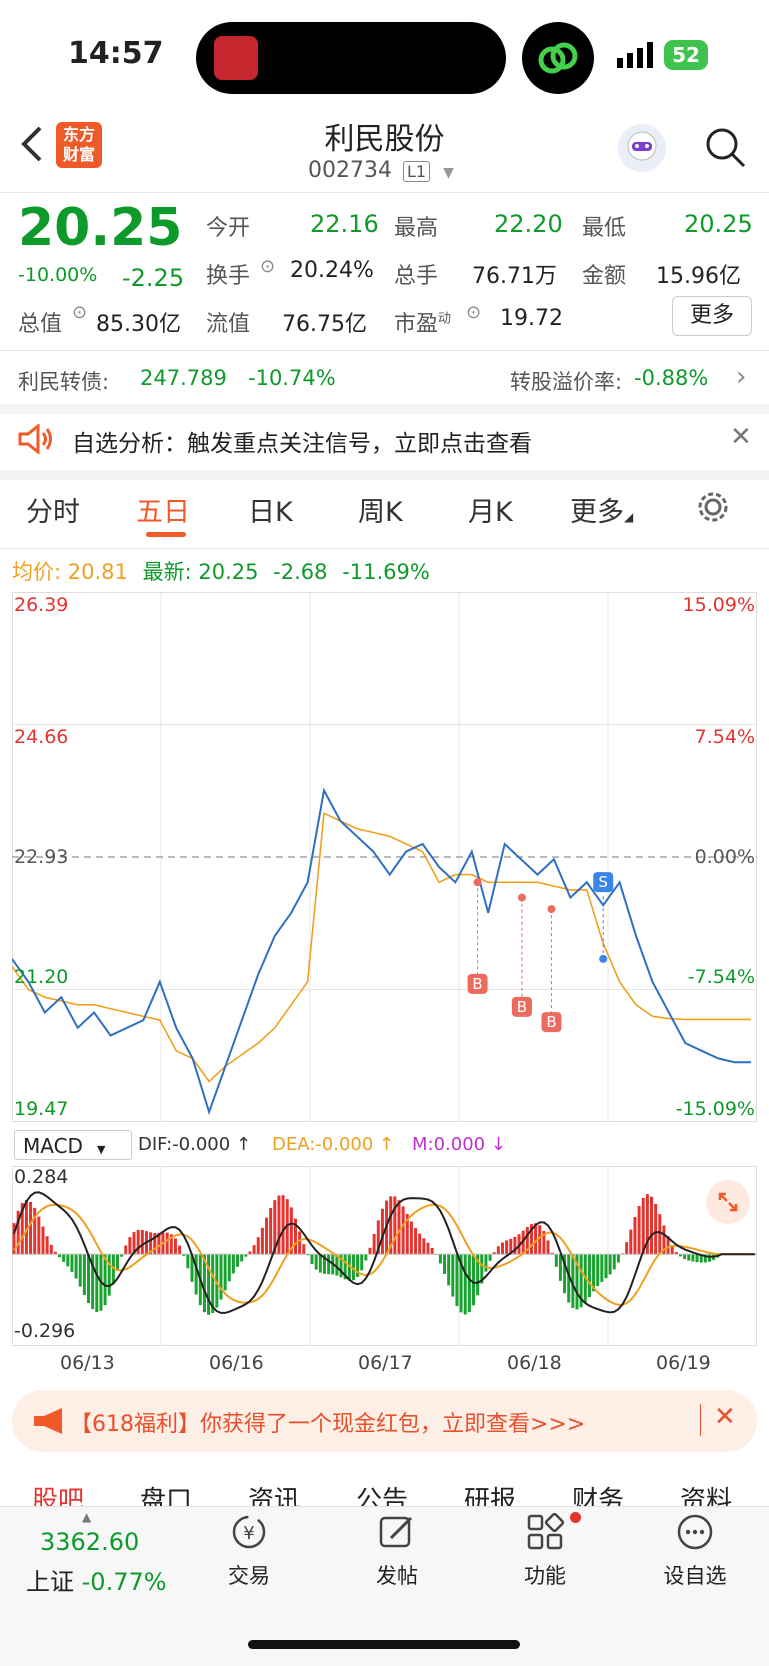  What do you see at coordinates (396, 1532) in the screenshot?
I see `edit-icon` at bounding box center [396, 1532].